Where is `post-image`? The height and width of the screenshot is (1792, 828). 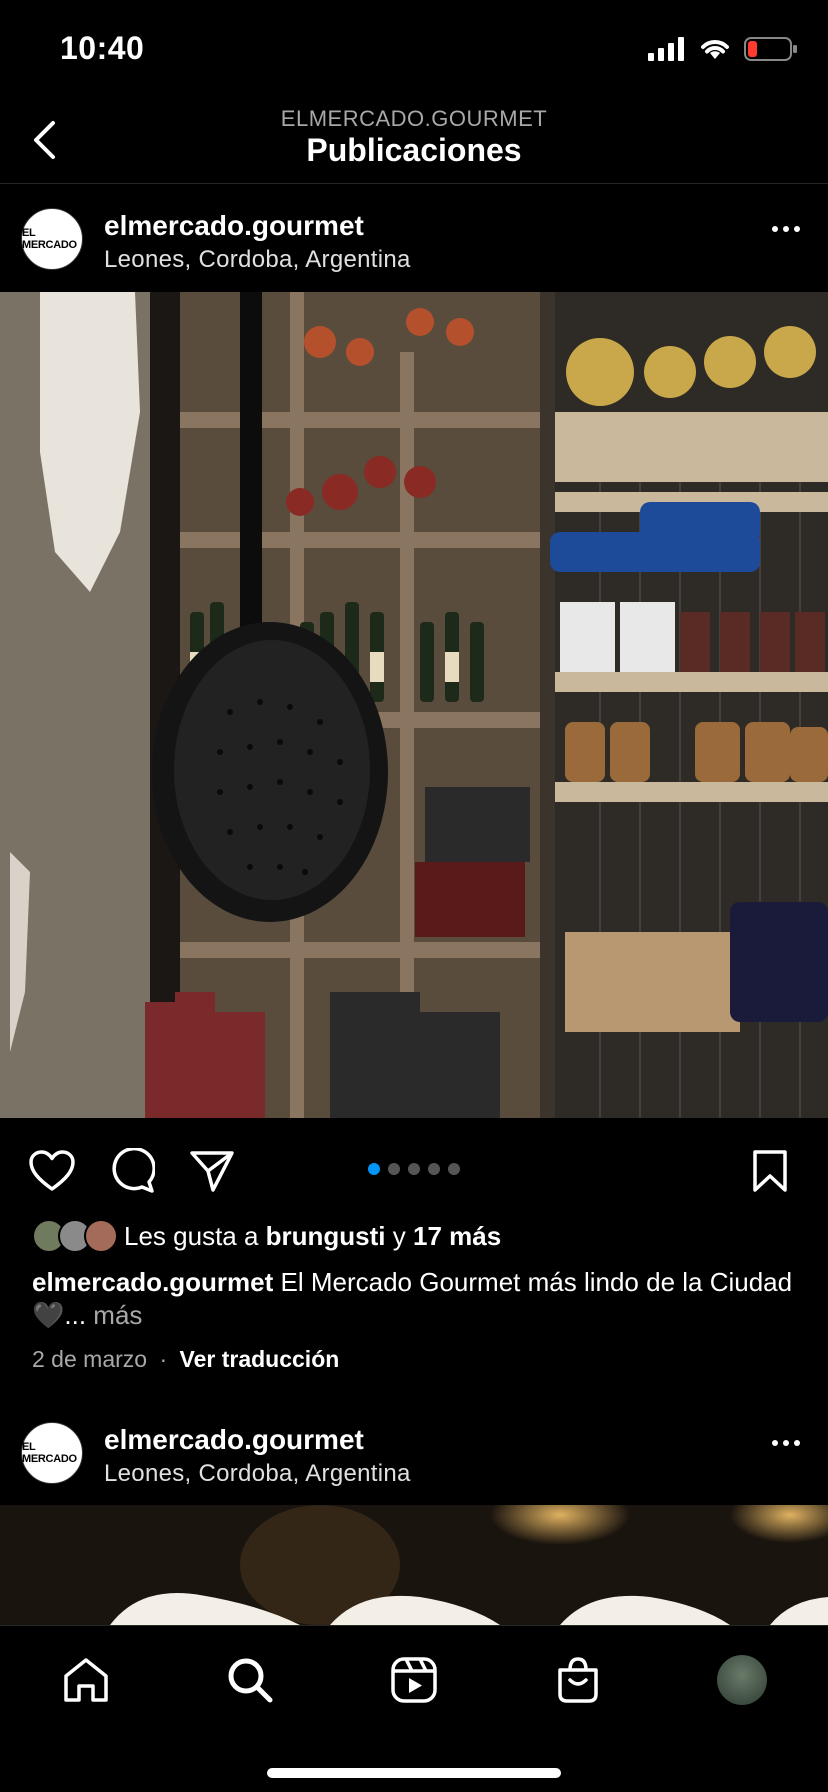
post-image is located at coordinates (414, 1565).